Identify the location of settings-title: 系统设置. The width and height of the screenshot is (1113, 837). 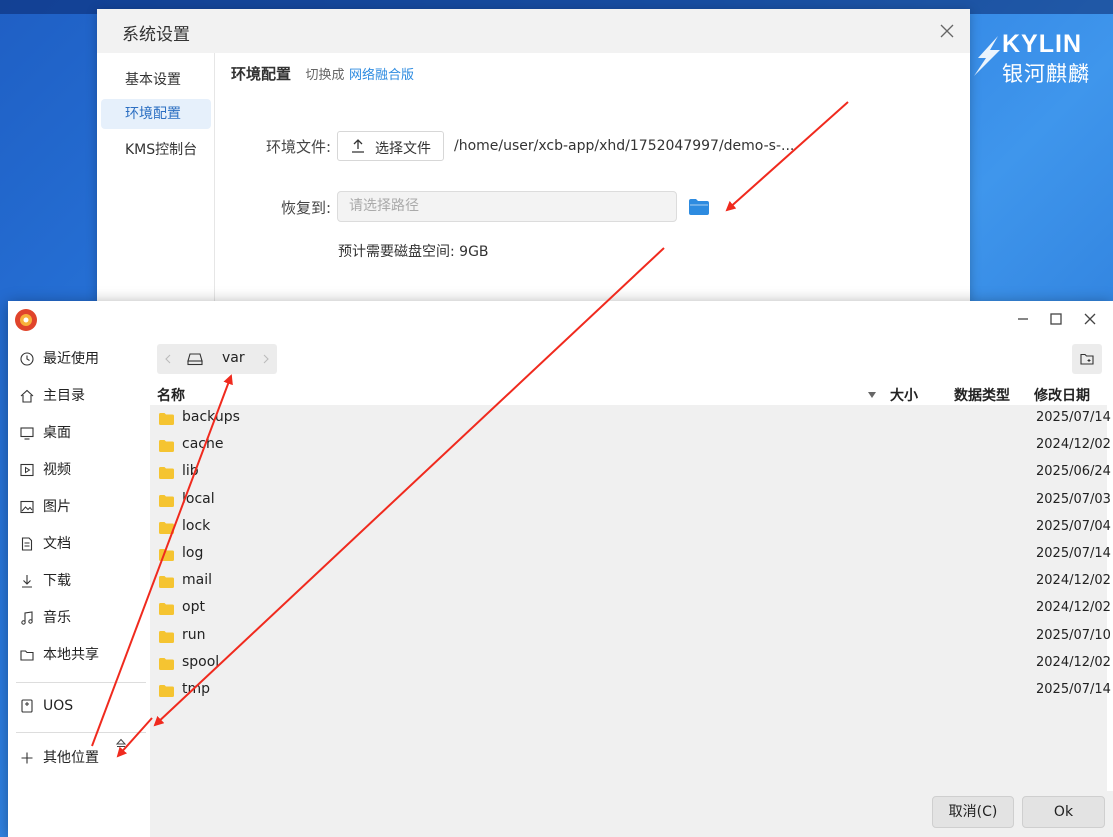
(156, 35).